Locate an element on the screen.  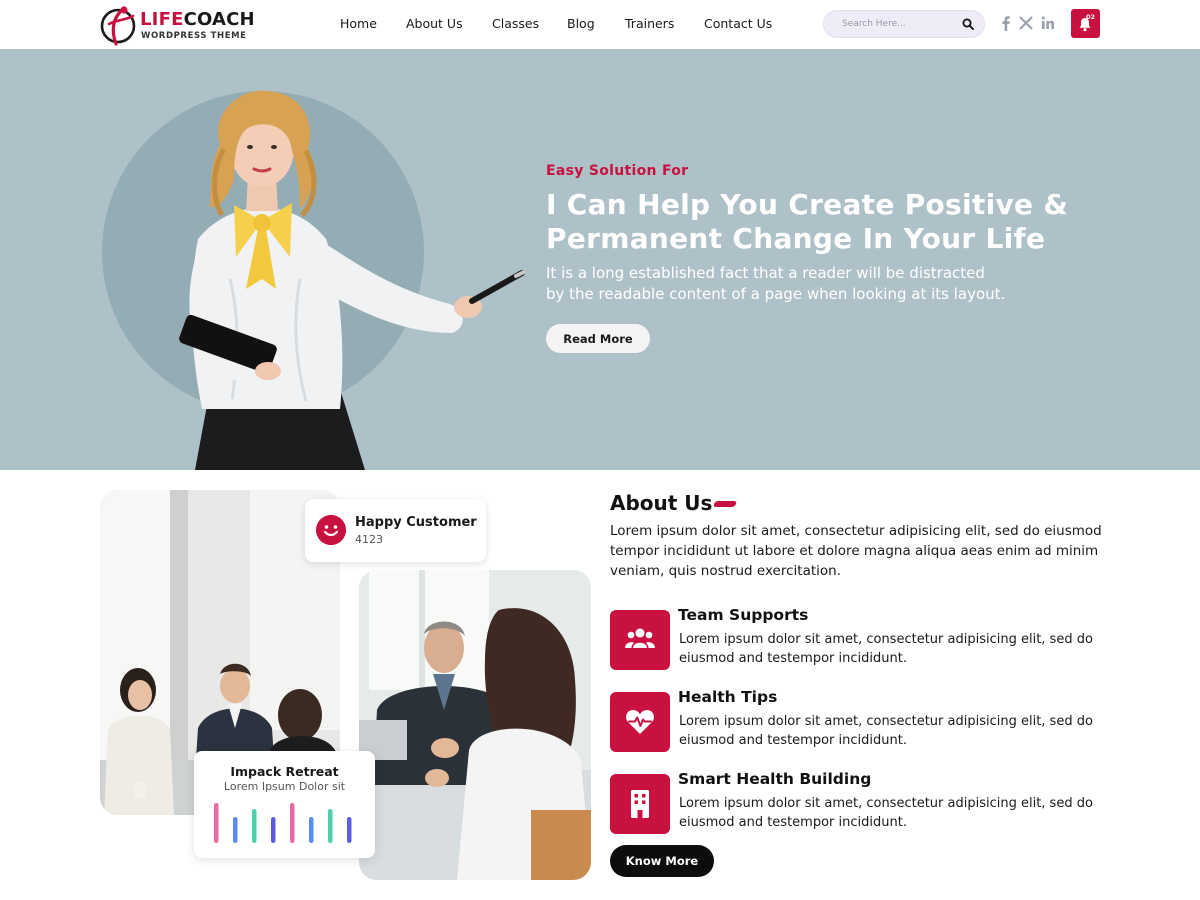
feature-title-smart-health-building: Smart Health Building is located at coordinates (775, 779).